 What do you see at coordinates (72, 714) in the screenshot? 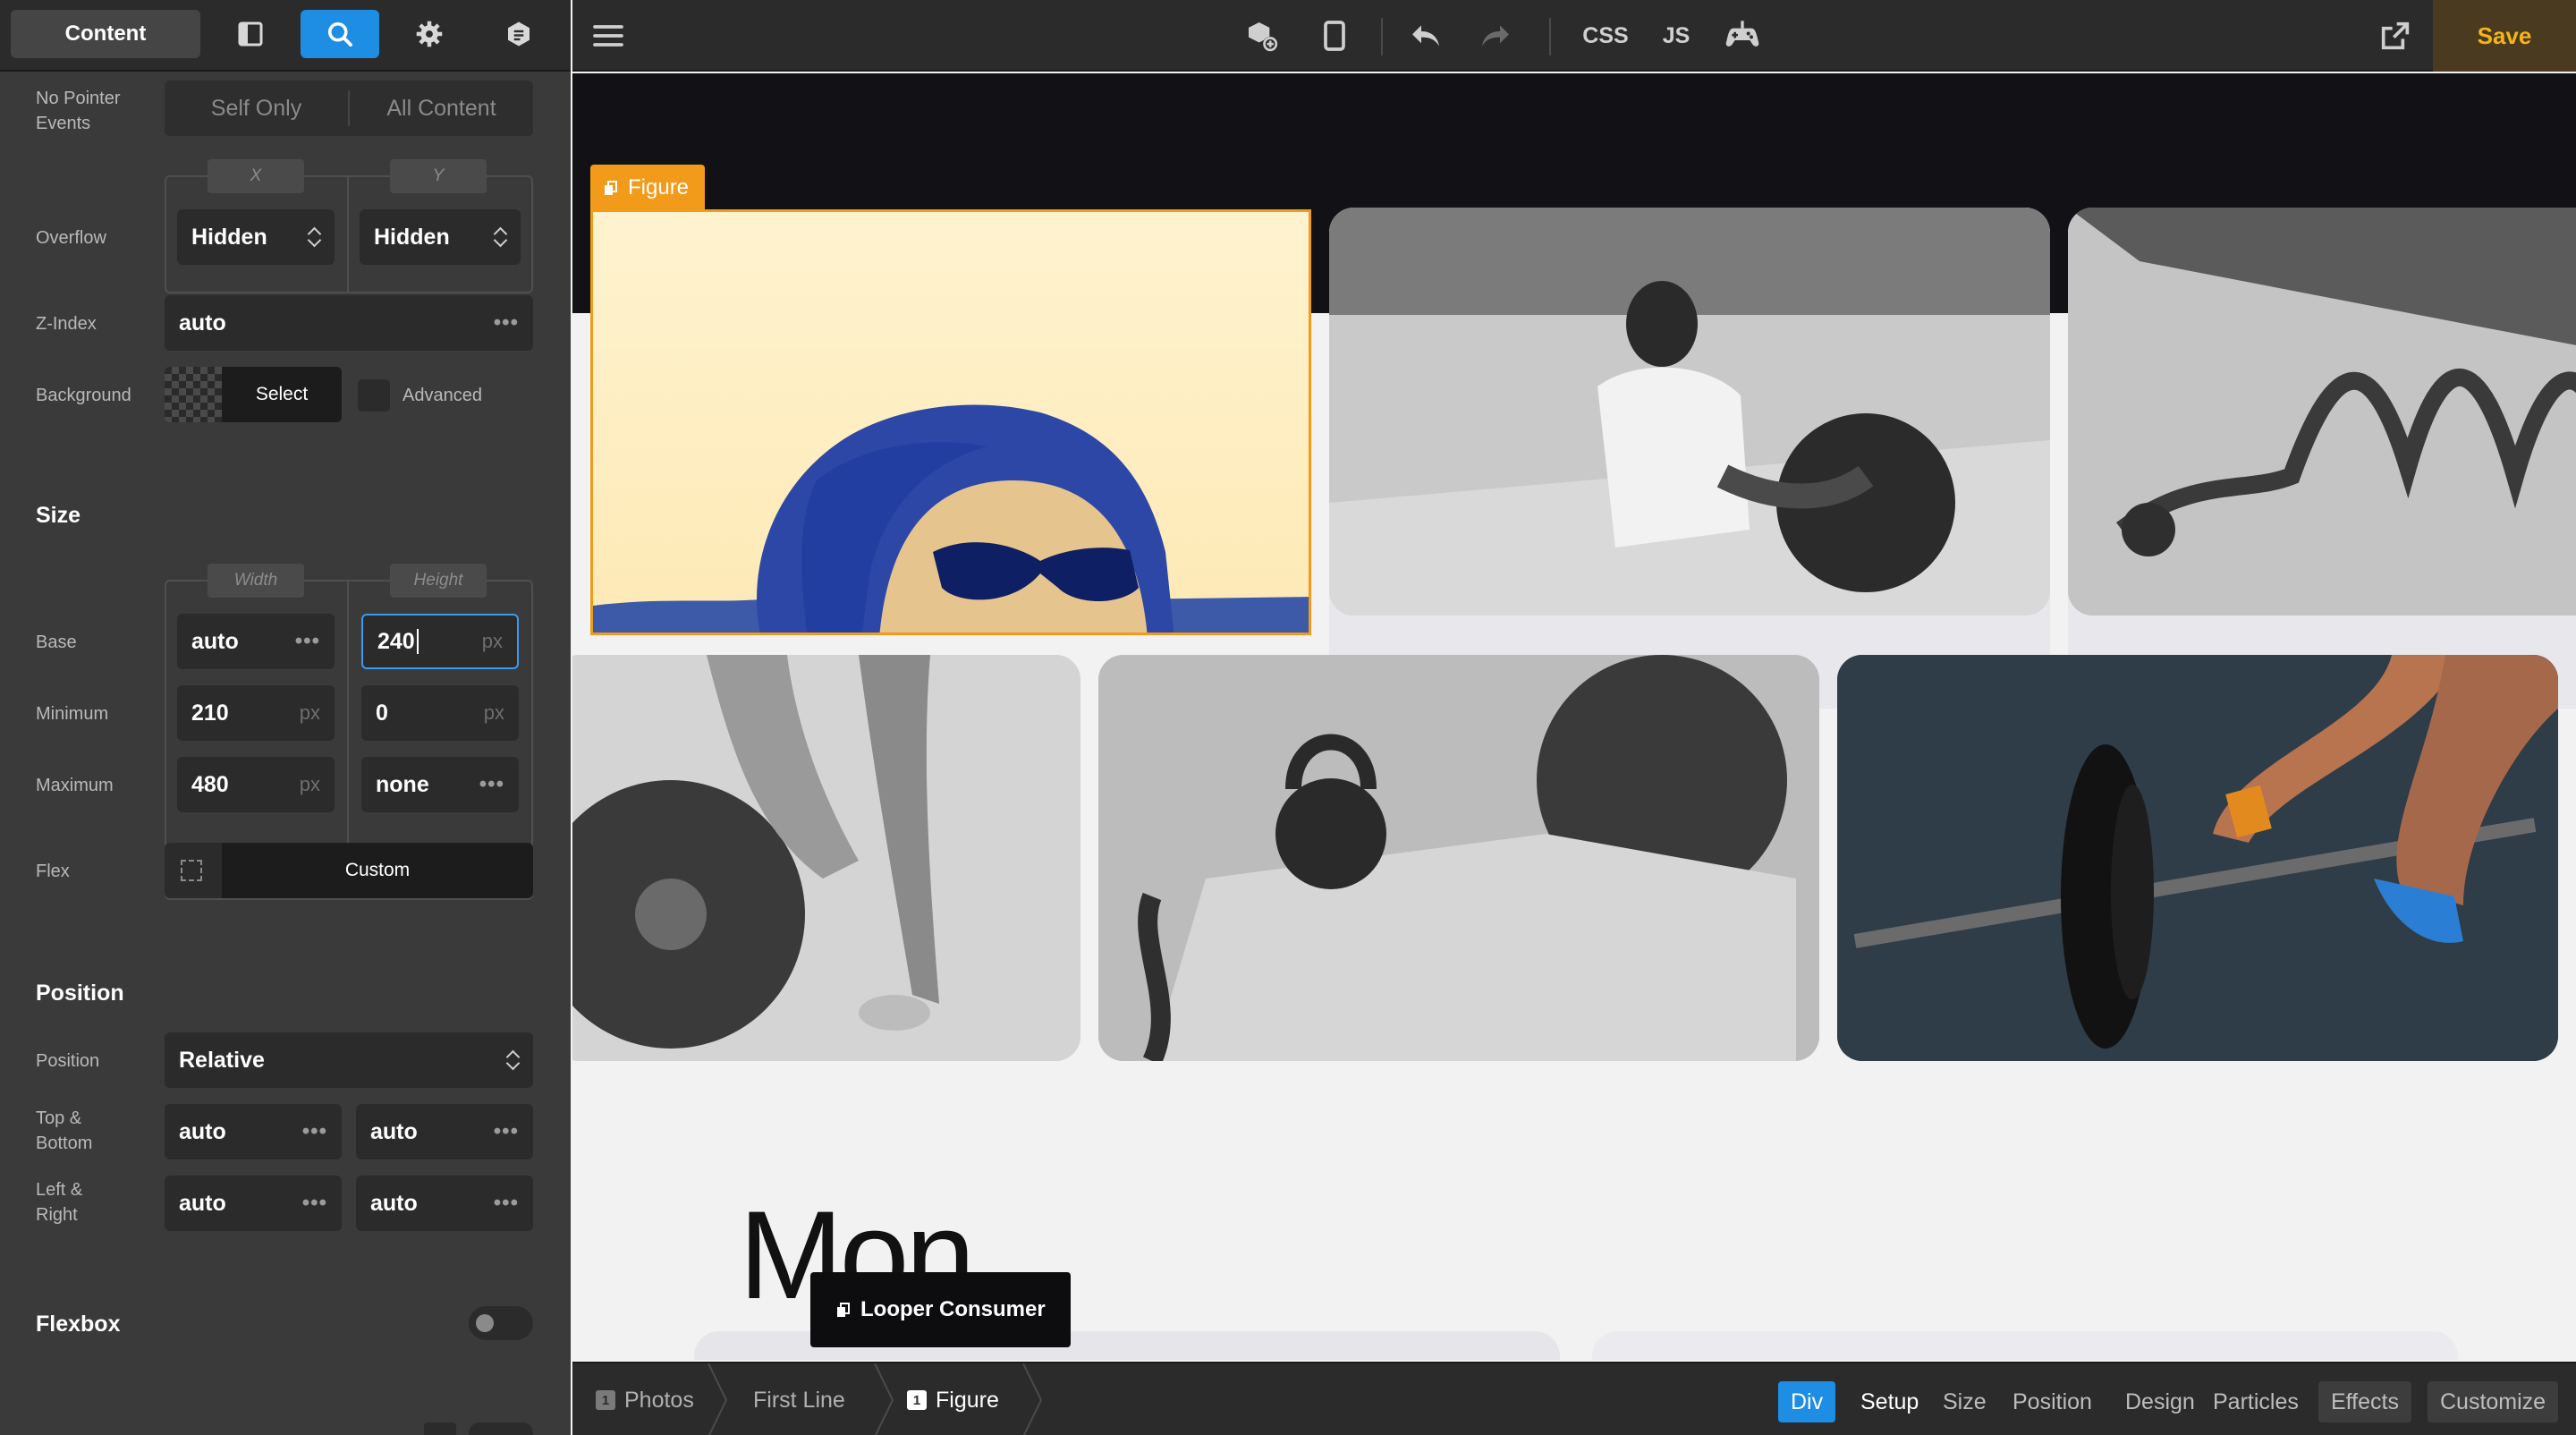
I see `minimum-label: Minimum` at bounding box center [72, 714].